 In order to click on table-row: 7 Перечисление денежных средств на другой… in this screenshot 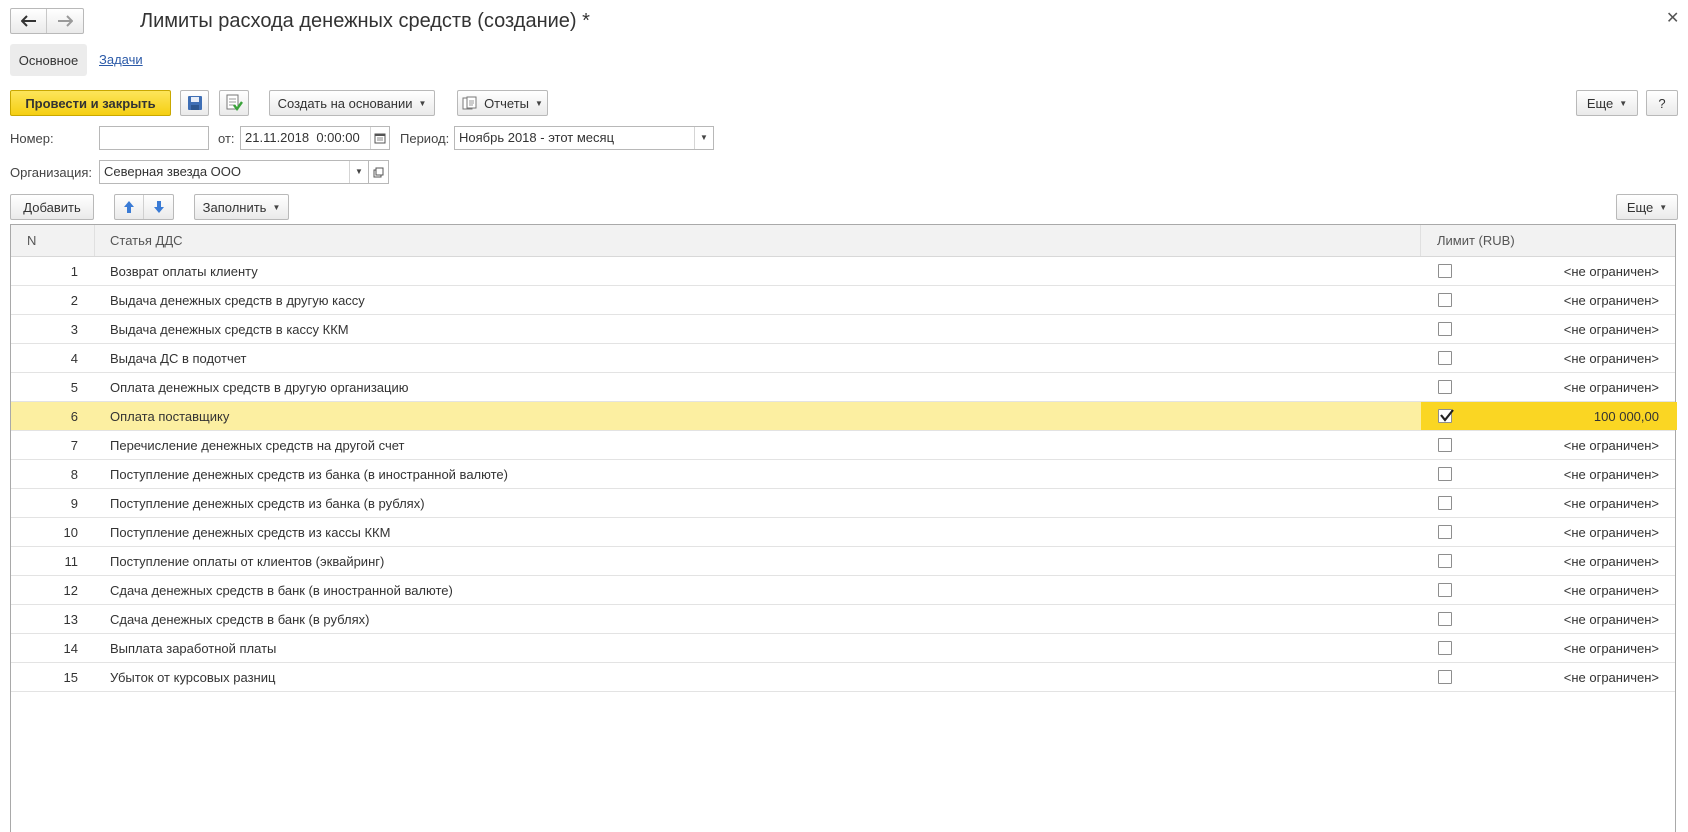, I will do `click(843, 445)`.